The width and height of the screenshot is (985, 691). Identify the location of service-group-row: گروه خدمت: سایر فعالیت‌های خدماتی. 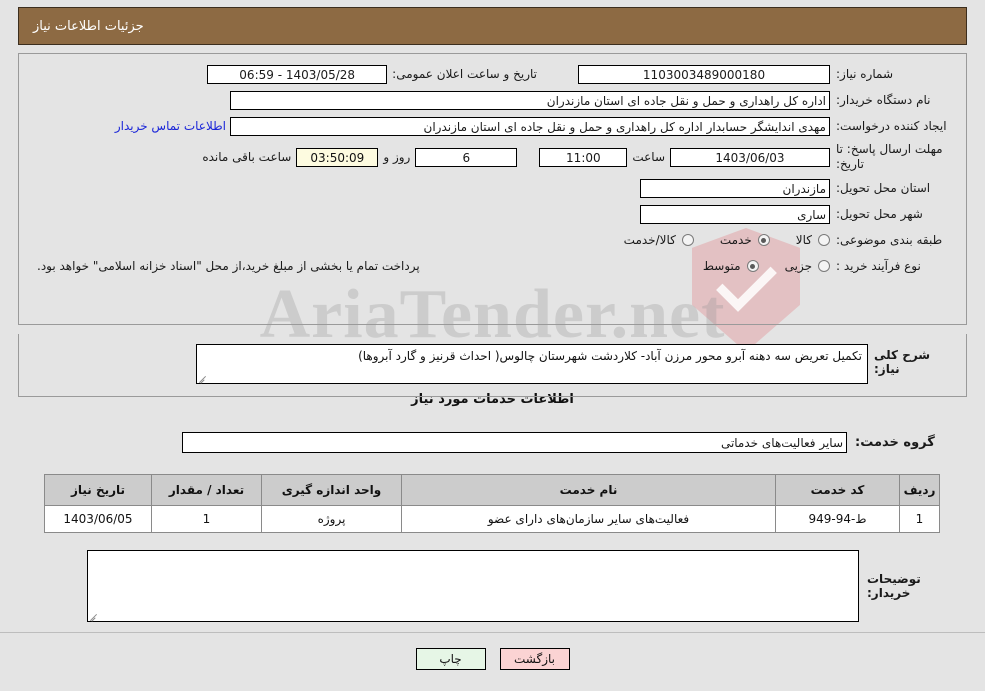
(492, 442).